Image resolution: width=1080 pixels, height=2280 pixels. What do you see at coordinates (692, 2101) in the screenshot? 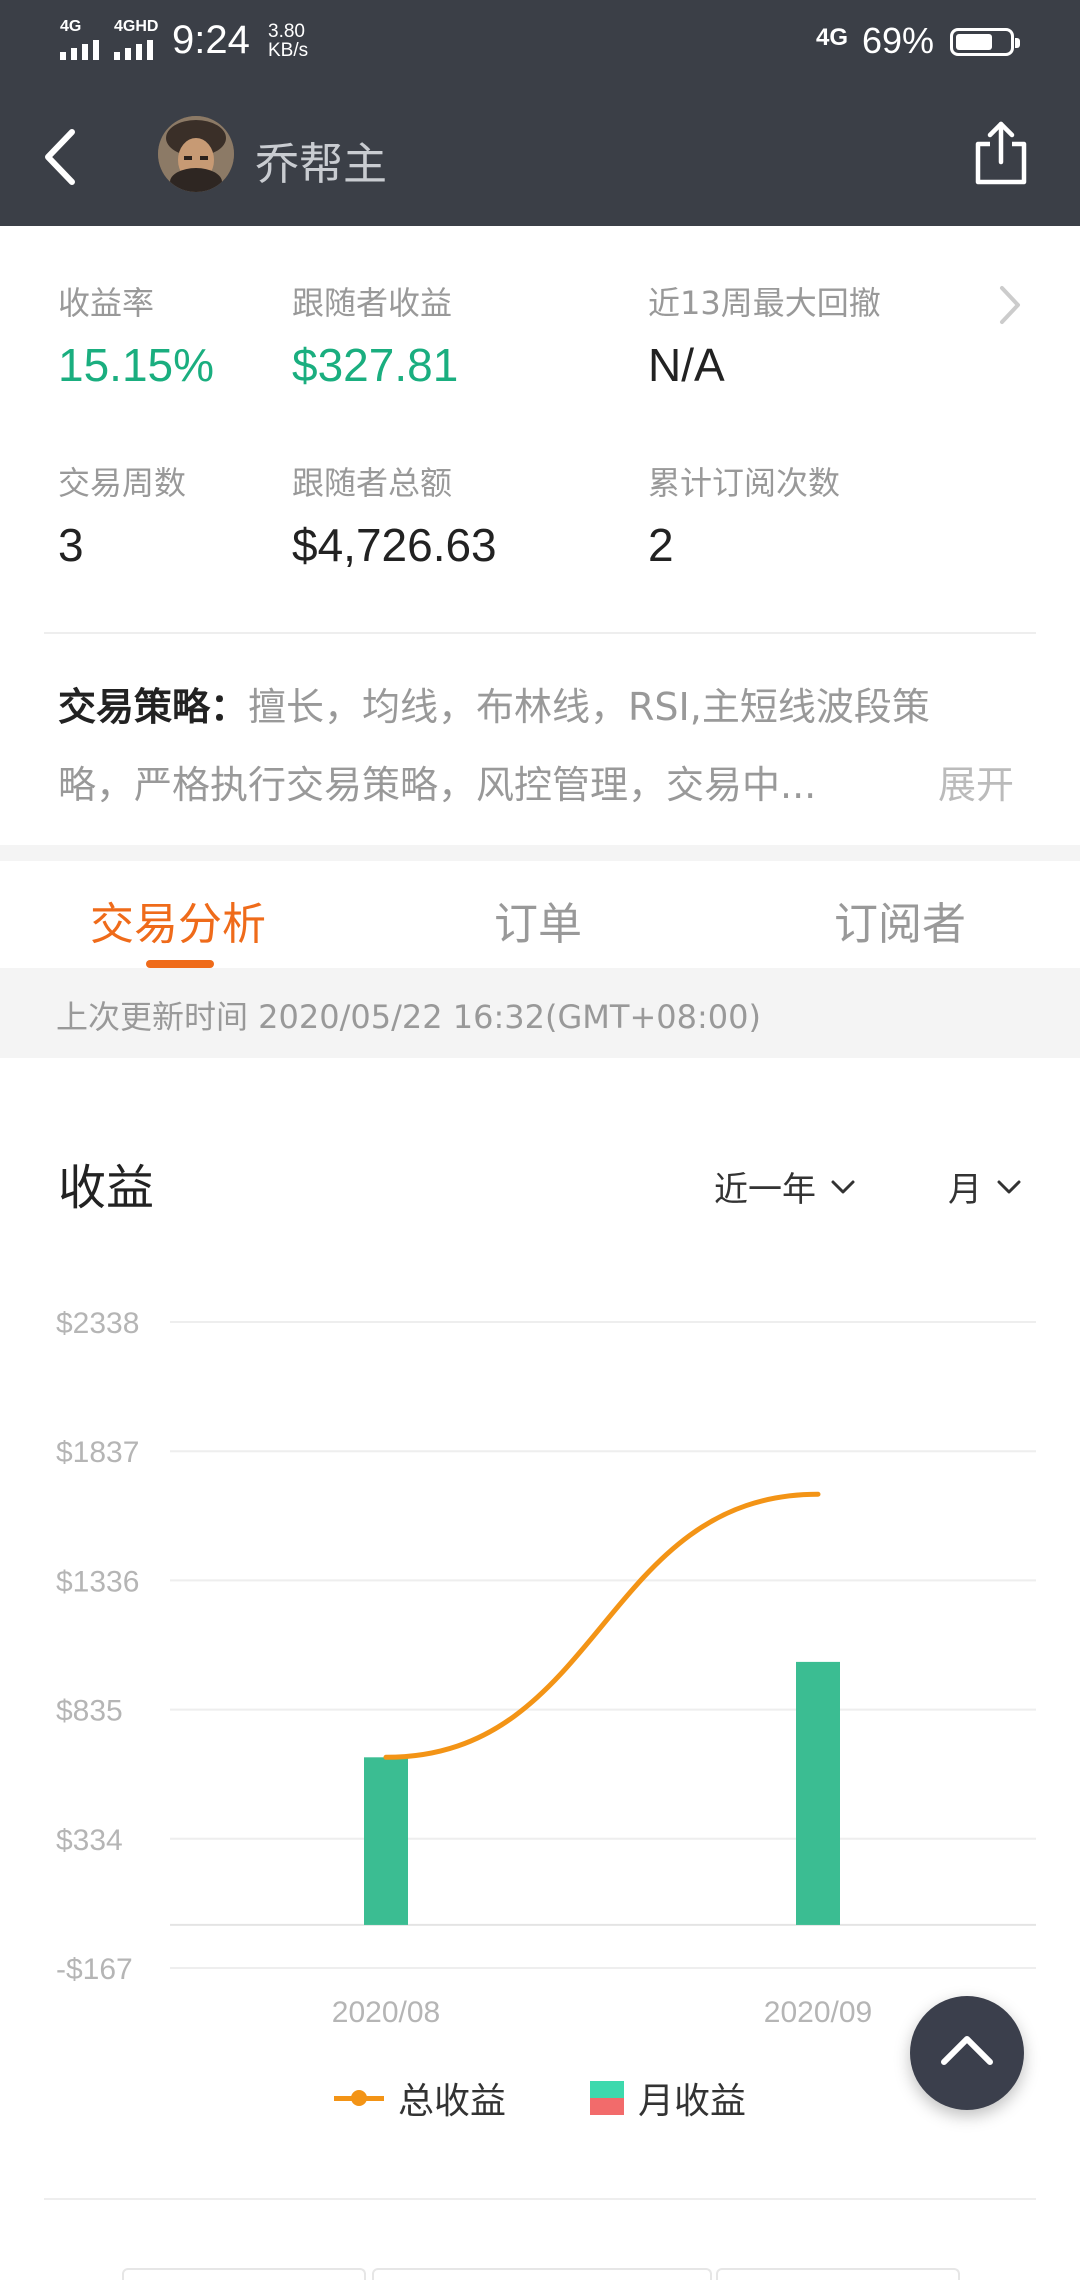
I see `legend-label: 月收益` at bounding box center [692, 2101].